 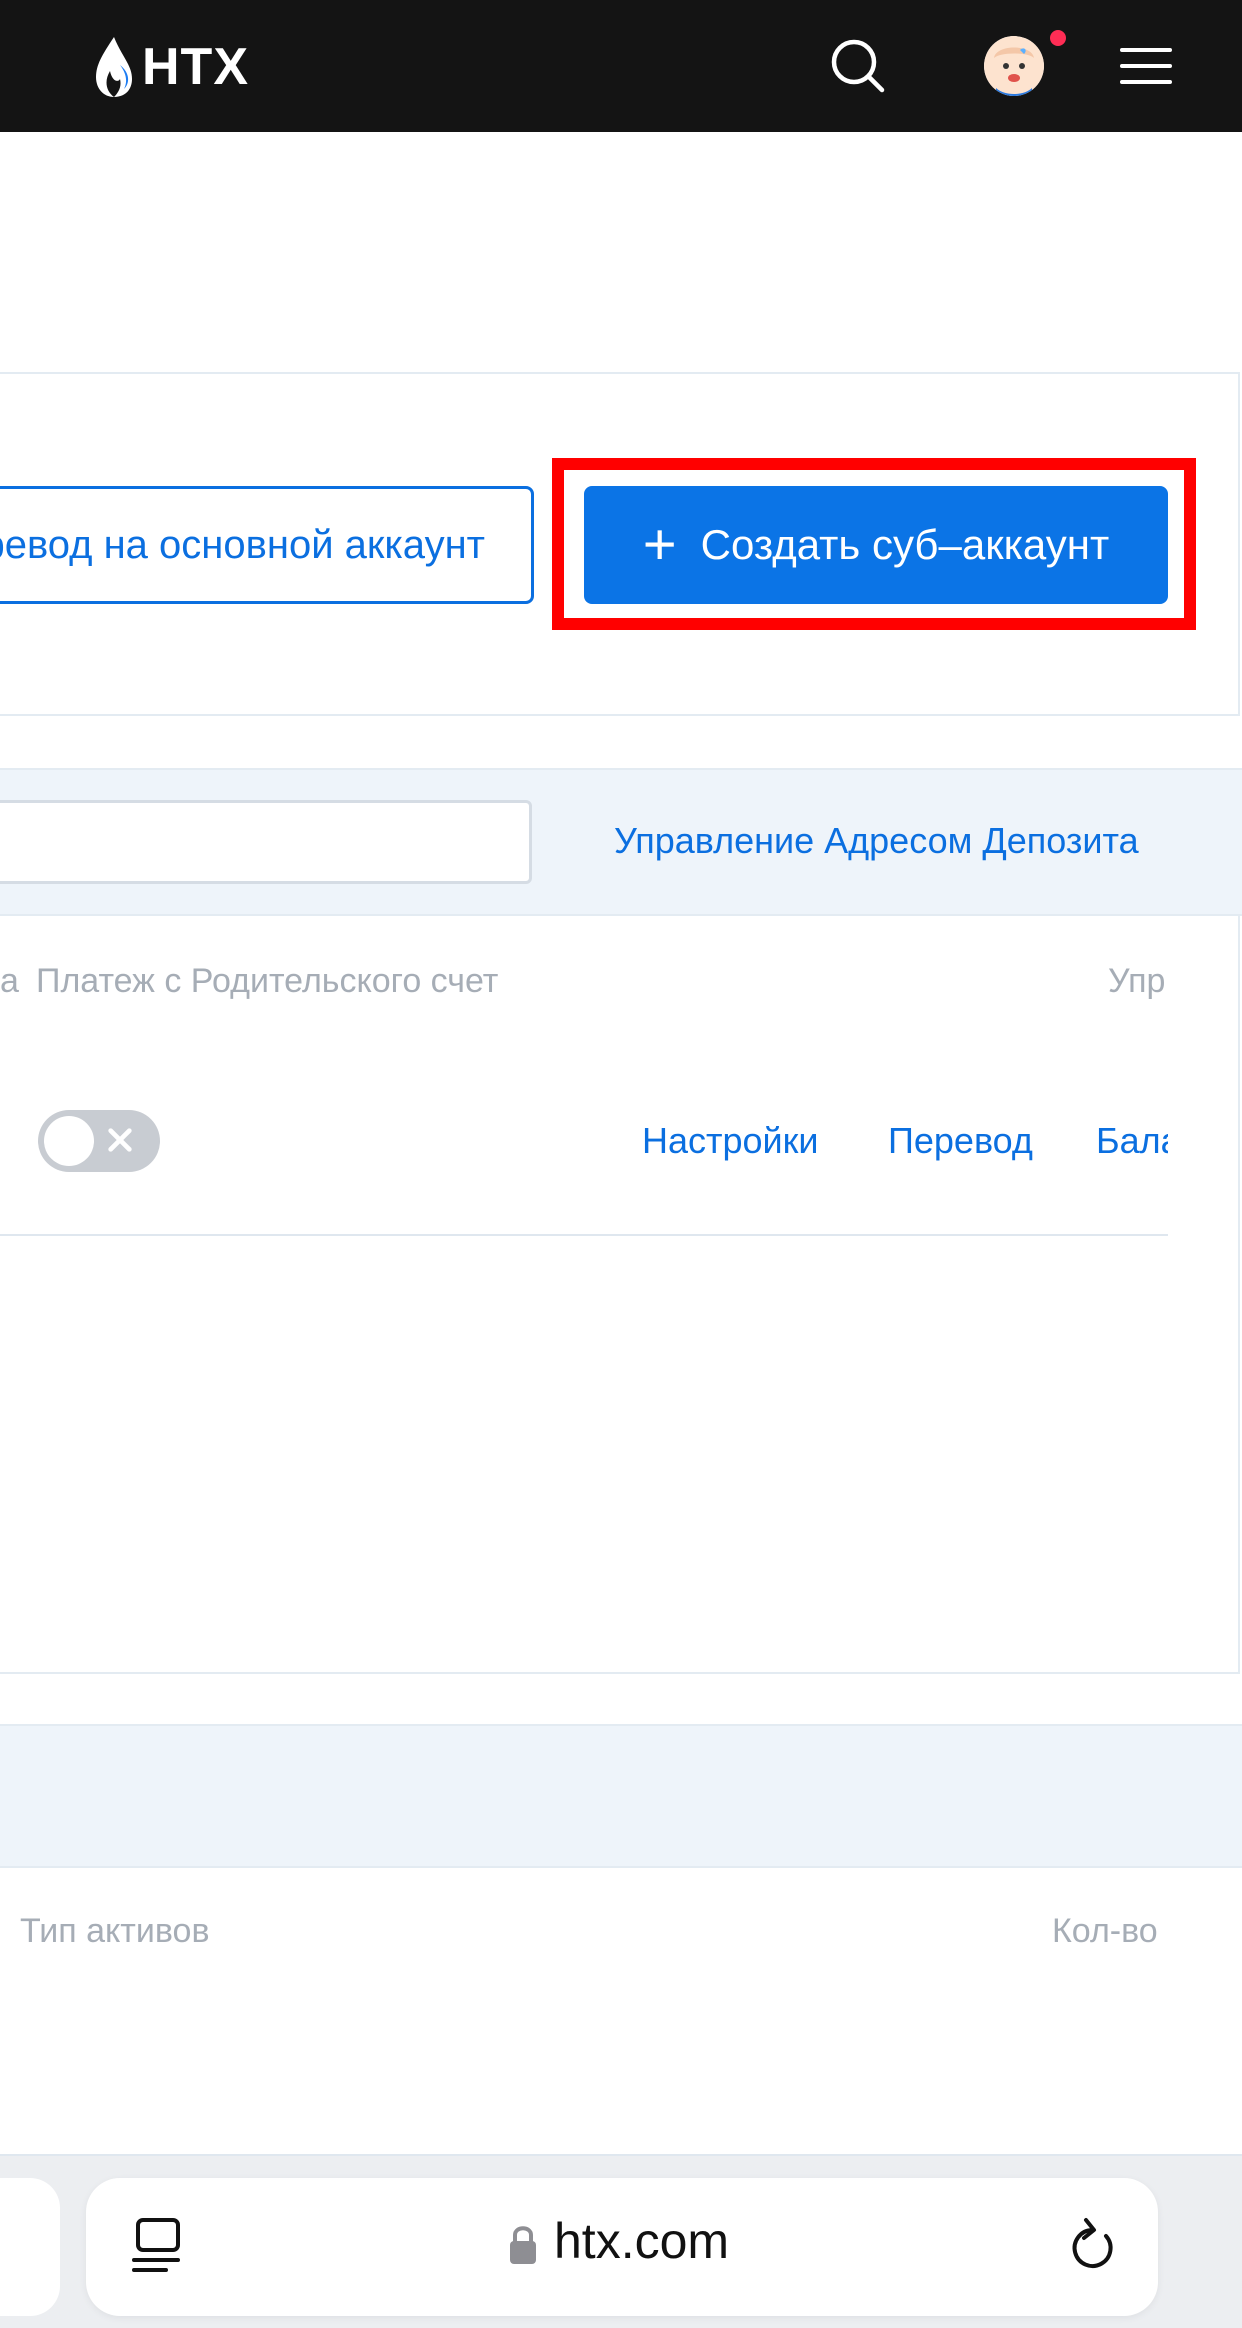 I want to click on transfer-link: Перевод, so click(x=960, y=1141).